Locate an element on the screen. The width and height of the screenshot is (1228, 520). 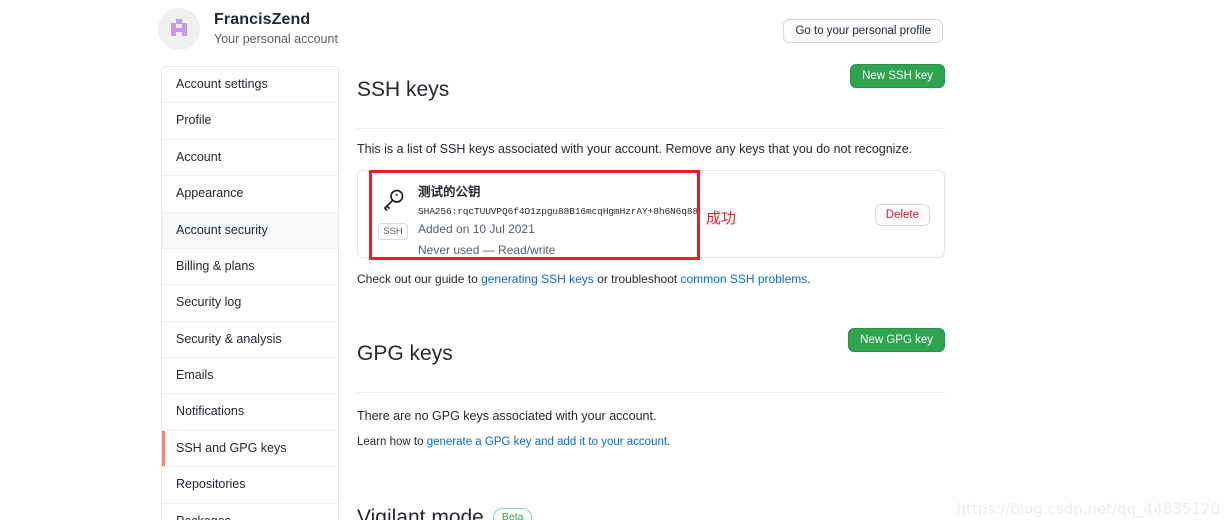
sidebar-item-label: Emails is located at coordinates (195, 375).